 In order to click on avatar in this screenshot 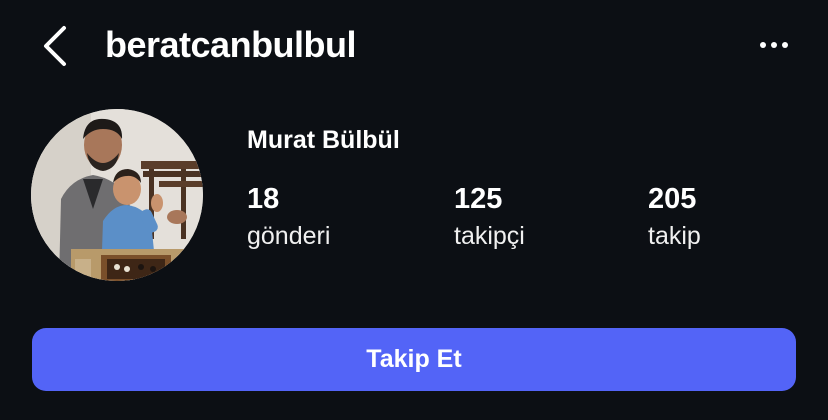, I will do `click(117, 195)`.